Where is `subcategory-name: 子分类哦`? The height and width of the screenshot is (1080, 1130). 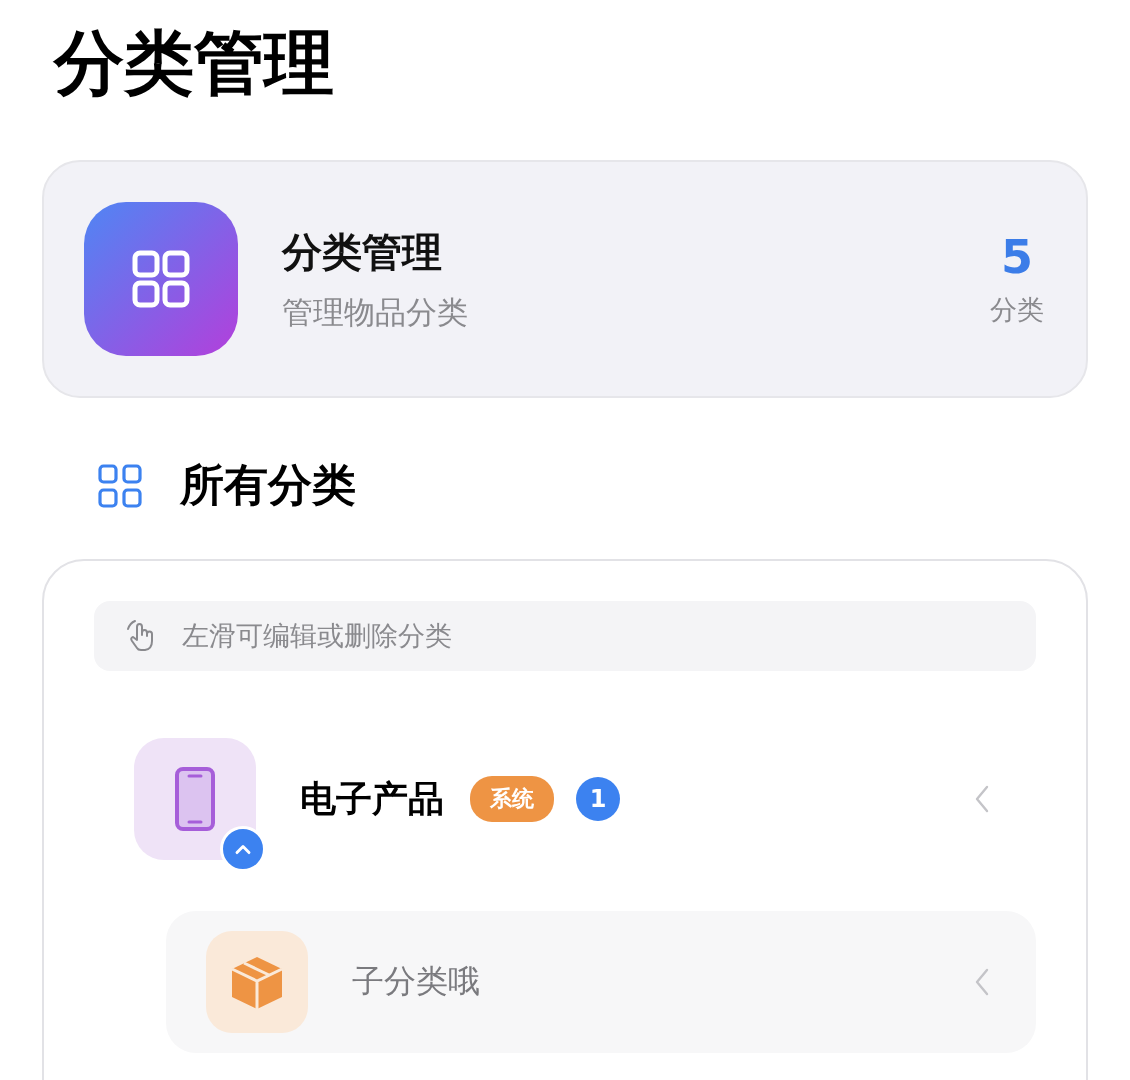 subcategory-name: 子分类哦 is located at coordinates (416, 981).